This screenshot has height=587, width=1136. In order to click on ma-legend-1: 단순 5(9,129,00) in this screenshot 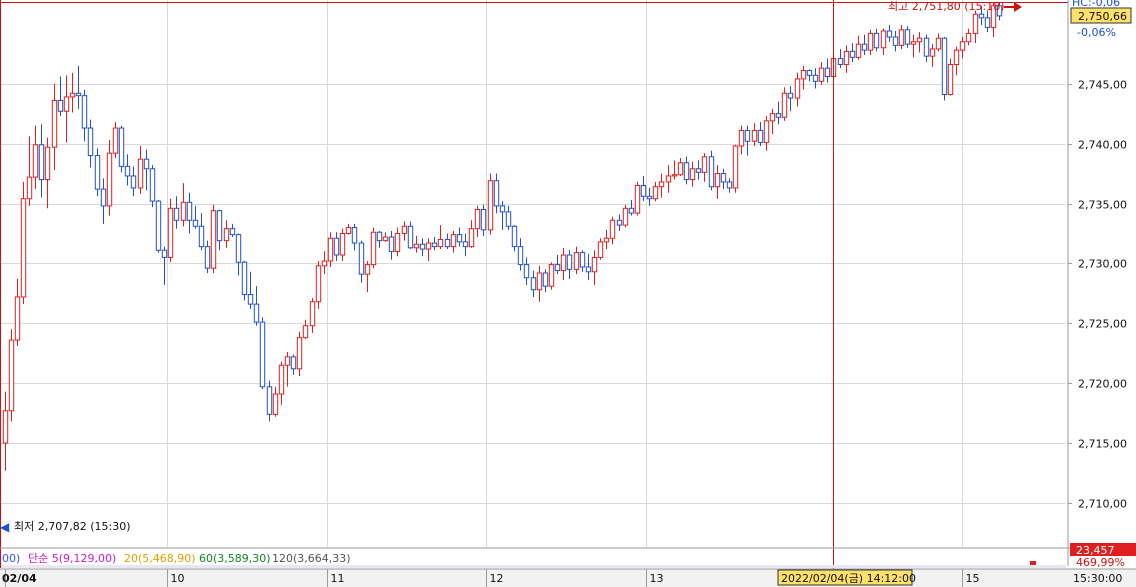, I will do `click(72, 558)`.